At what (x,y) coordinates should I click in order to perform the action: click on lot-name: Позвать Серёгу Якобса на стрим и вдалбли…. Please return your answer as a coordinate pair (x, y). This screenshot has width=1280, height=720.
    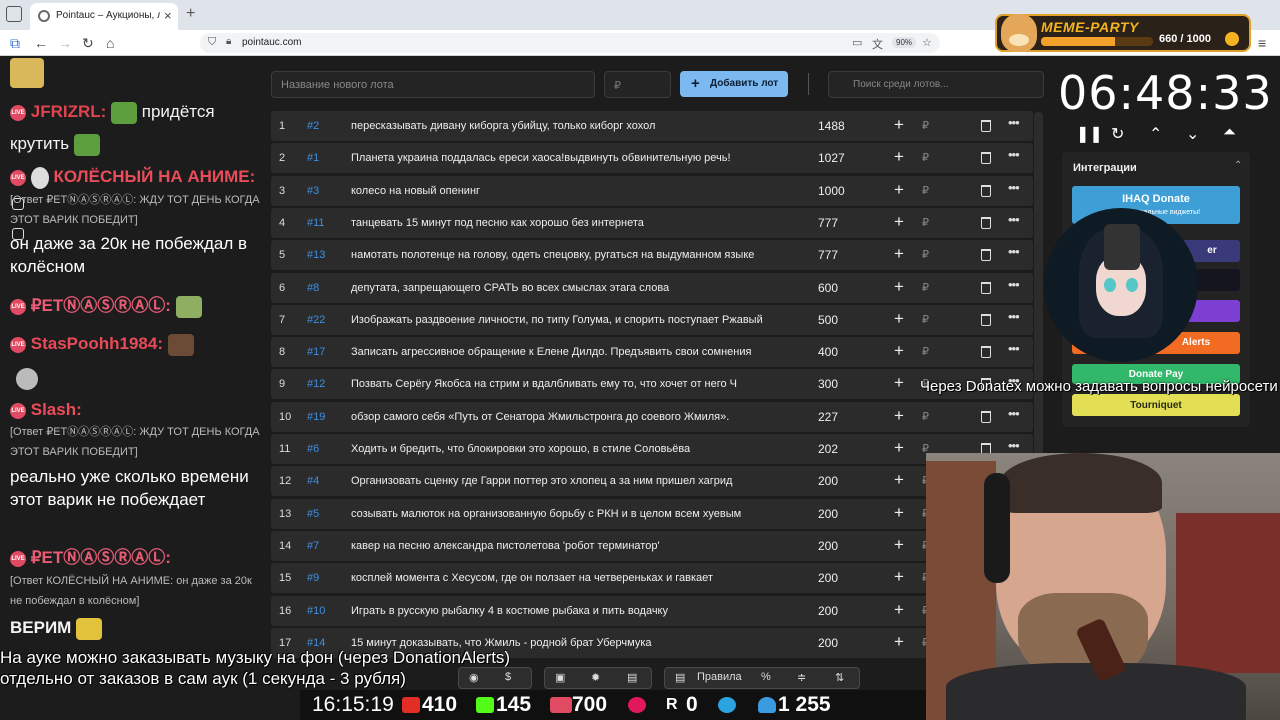
    Looking at the image, I should click on (570, 384).